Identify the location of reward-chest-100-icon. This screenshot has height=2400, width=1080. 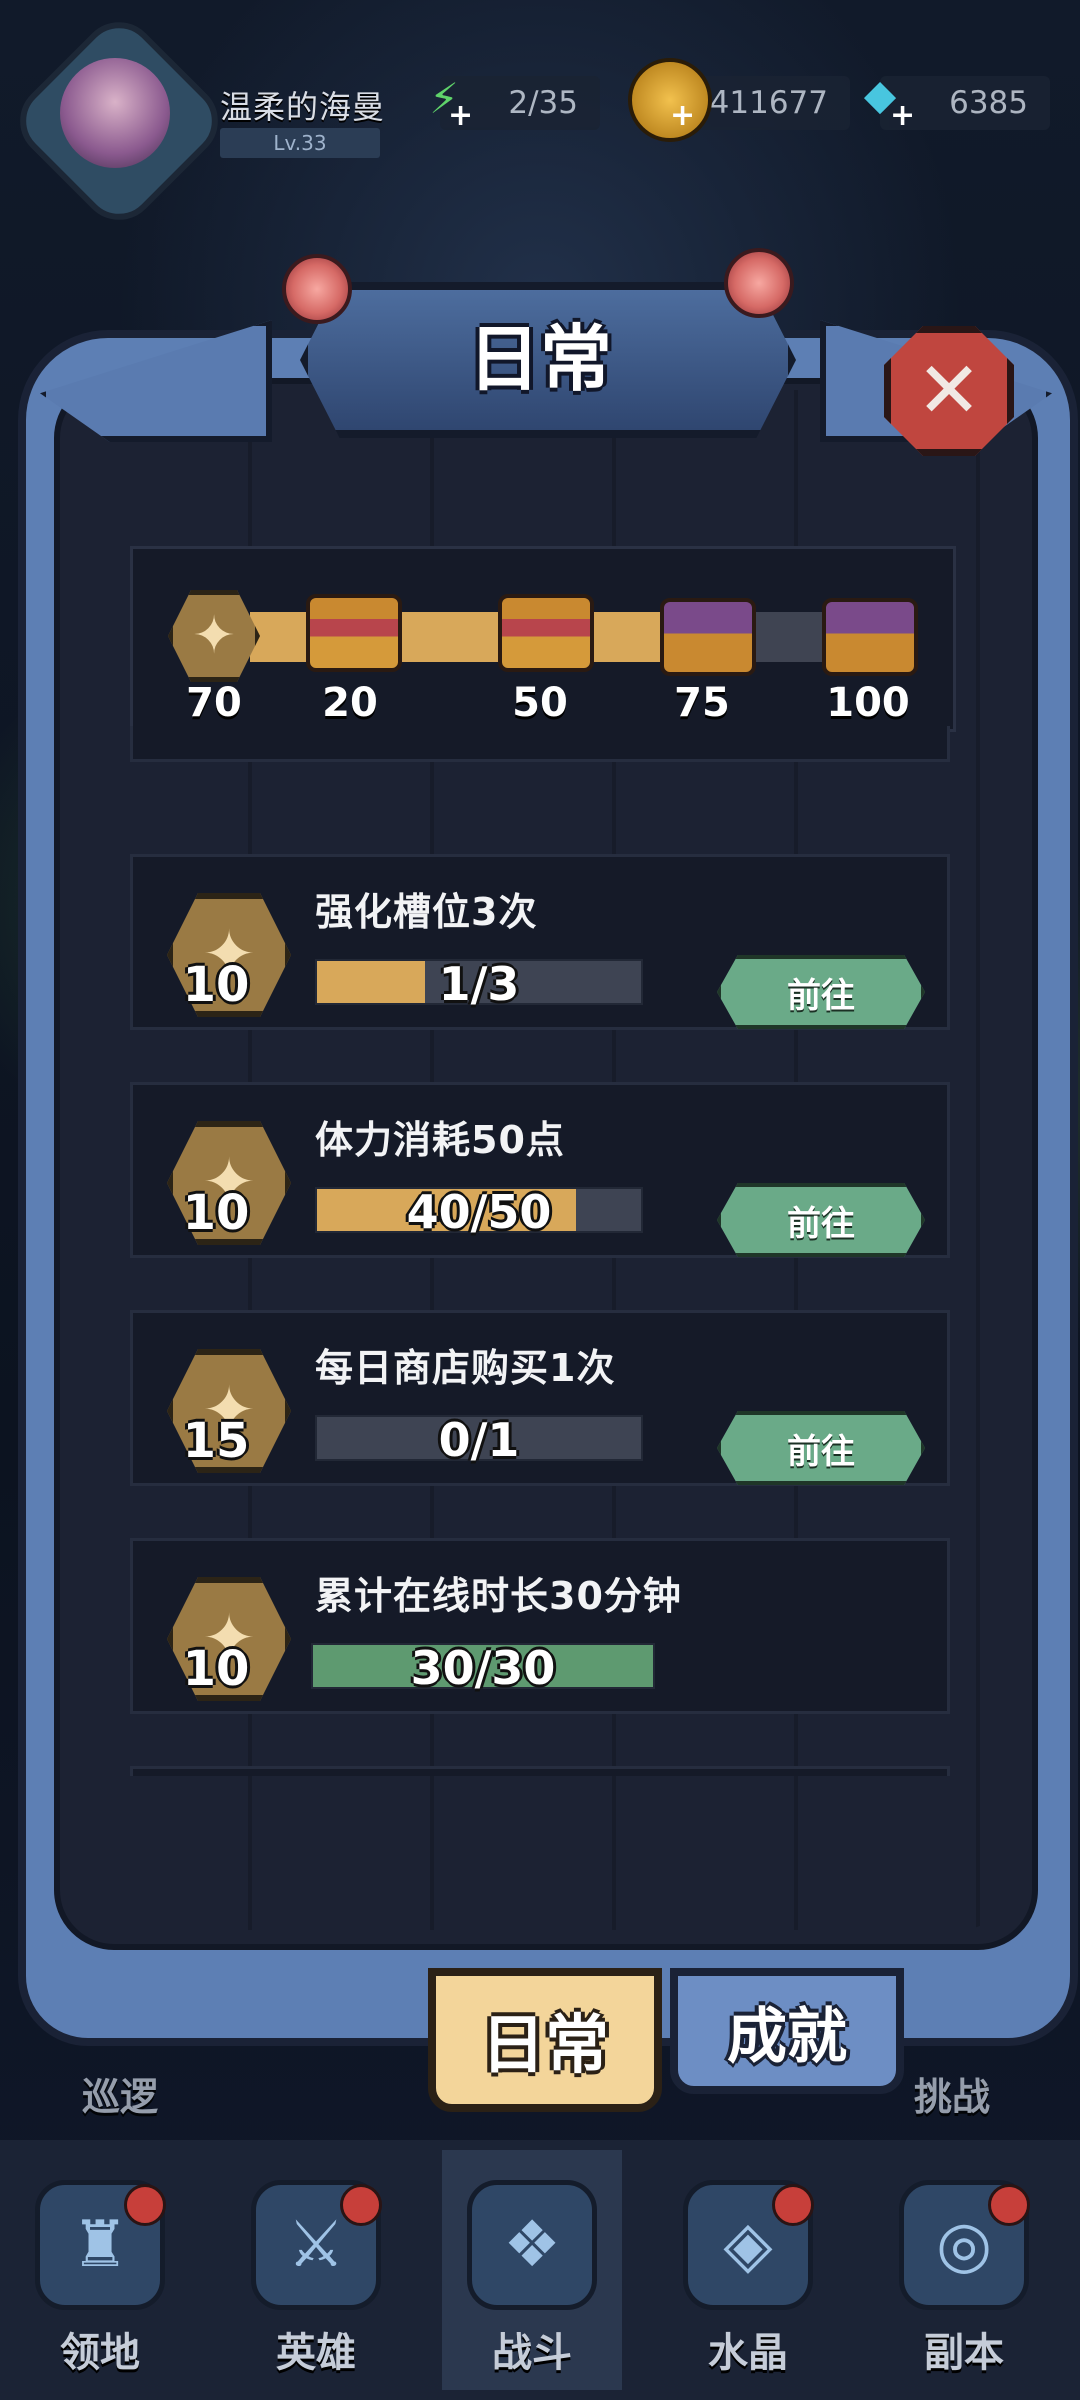
(870, 637).